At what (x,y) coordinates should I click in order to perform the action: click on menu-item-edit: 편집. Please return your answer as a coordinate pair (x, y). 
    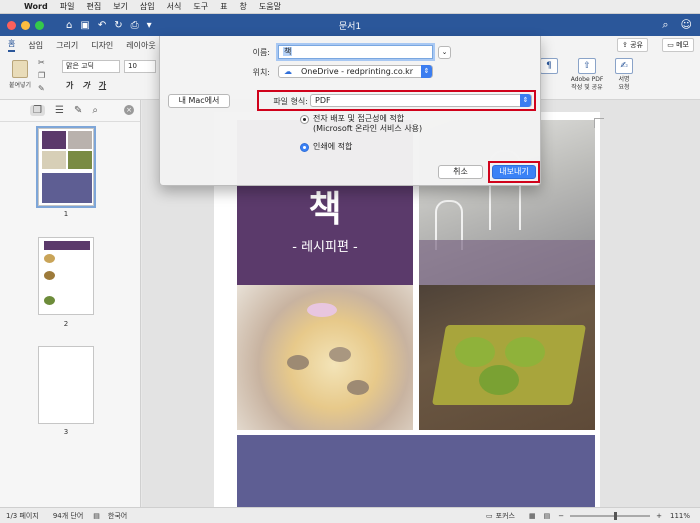
    Looking at the image, I should click on (93, 6).